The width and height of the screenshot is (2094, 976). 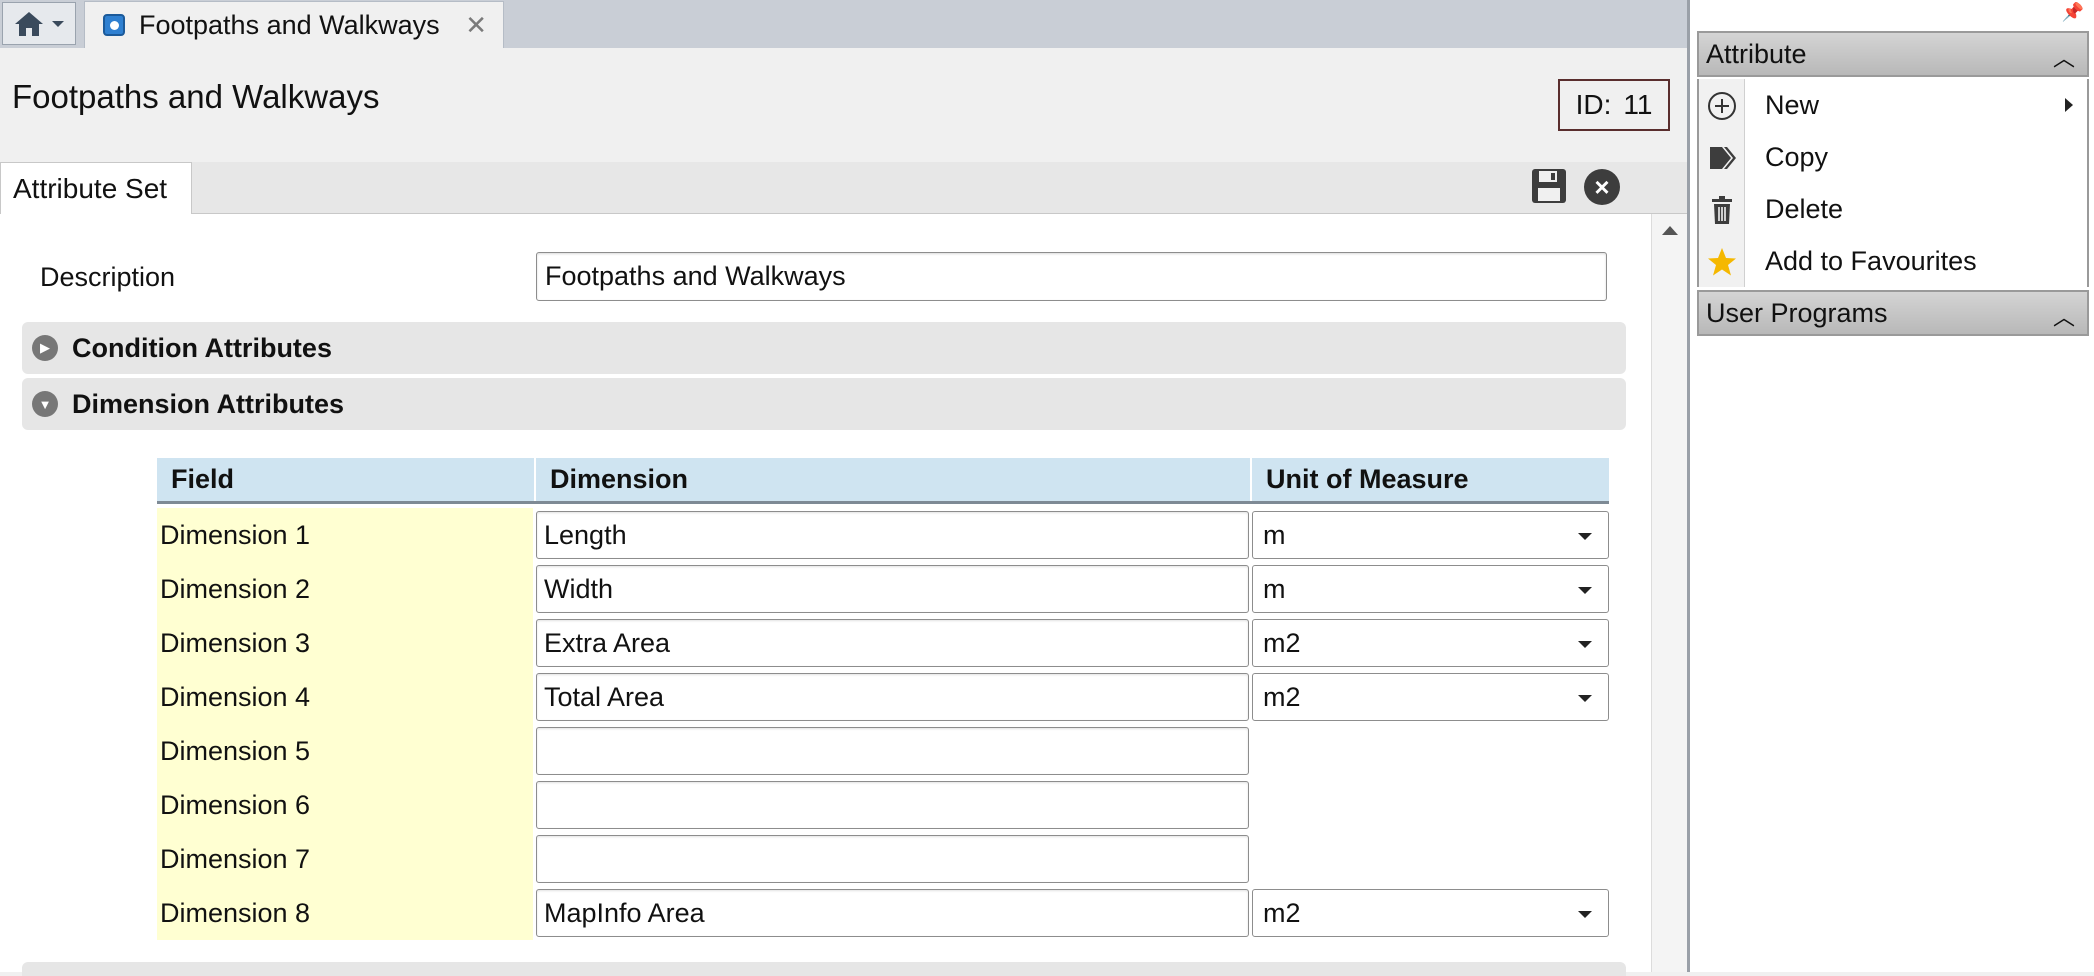 I want to click on dimension-input: MapInfo Area, so click(x=892, y=913).